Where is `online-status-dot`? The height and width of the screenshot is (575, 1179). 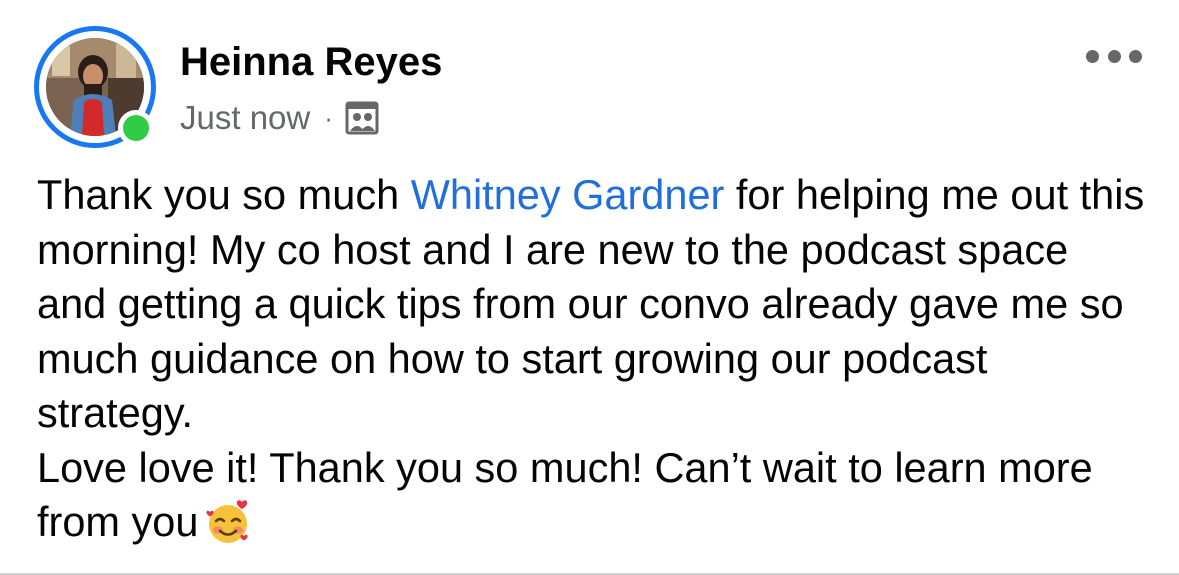 online-status-dot is located at coordinates (136, 128).